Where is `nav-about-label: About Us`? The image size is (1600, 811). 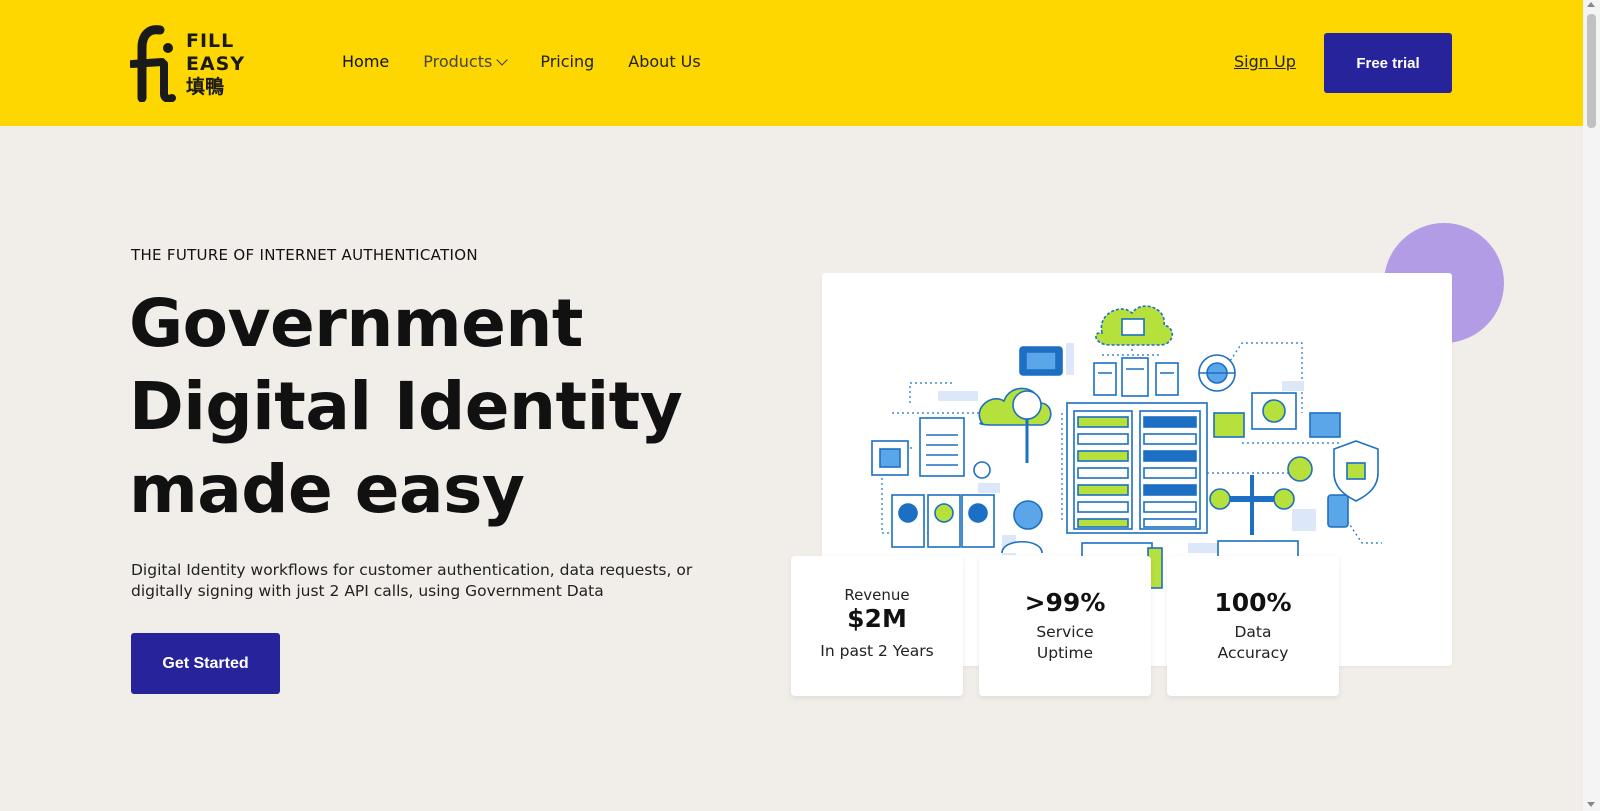
nav-about-label: About Us is located at coordinates (664, 61).